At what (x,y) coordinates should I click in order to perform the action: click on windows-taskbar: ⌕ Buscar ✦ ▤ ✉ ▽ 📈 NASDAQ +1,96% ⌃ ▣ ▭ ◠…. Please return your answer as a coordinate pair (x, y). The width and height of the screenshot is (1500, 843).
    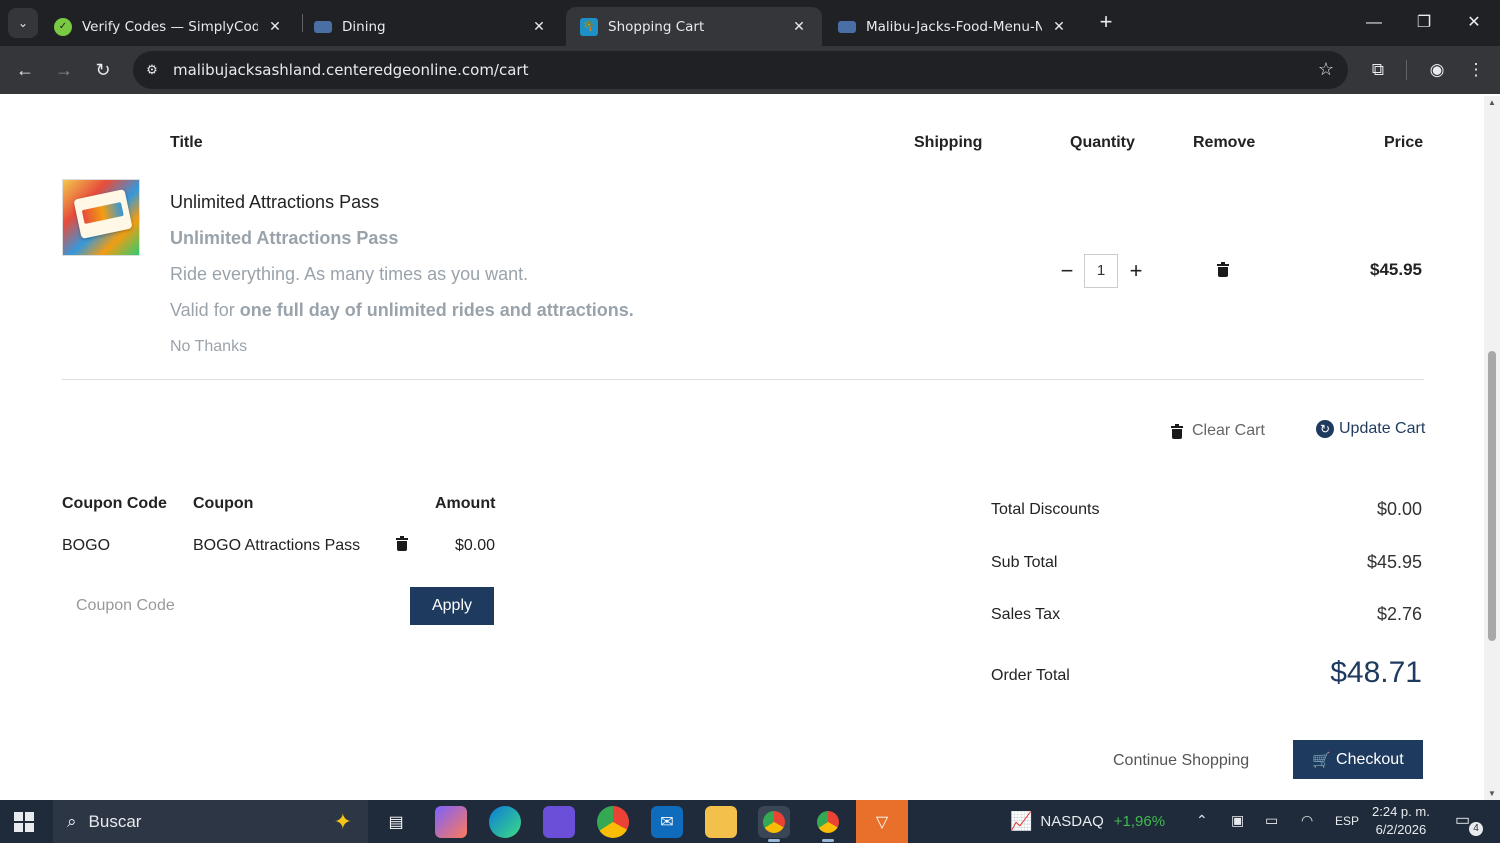
    Looking at the image, I should click on (750, 821).